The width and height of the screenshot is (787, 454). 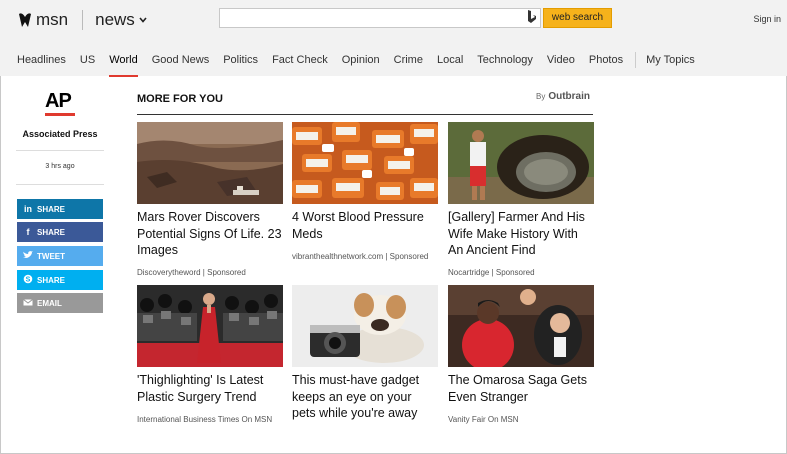 I want to click on share-label: EMAIL, so click(x=49, y=303).